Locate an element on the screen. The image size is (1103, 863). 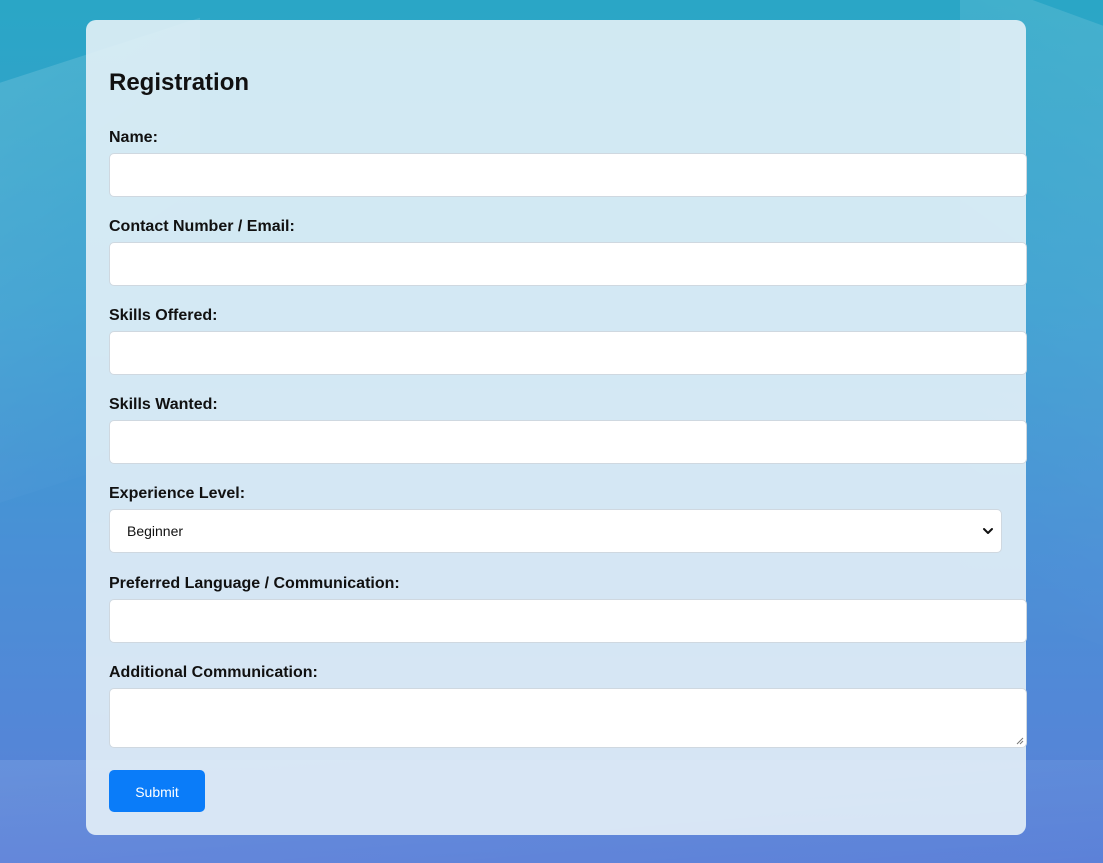
contact-input is located at coordinates (568, 264).